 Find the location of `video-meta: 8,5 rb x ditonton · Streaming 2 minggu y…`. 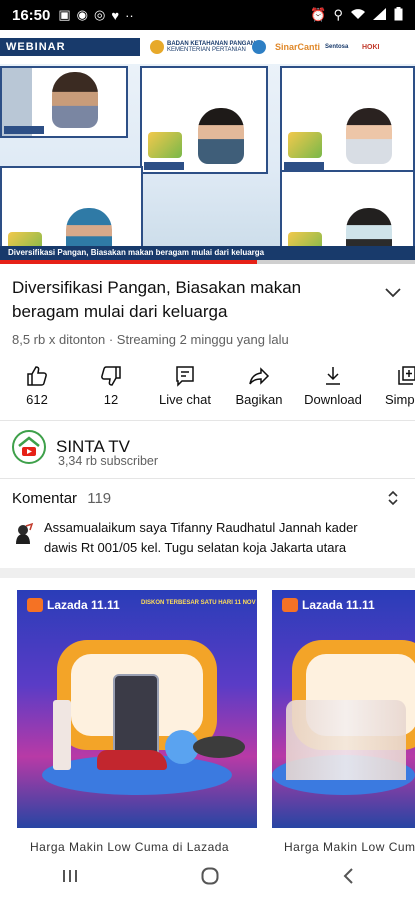

video-meta: 8,5 rb x ditonton · Streaming 2 minggu y… is located at coordinates (150, 339).